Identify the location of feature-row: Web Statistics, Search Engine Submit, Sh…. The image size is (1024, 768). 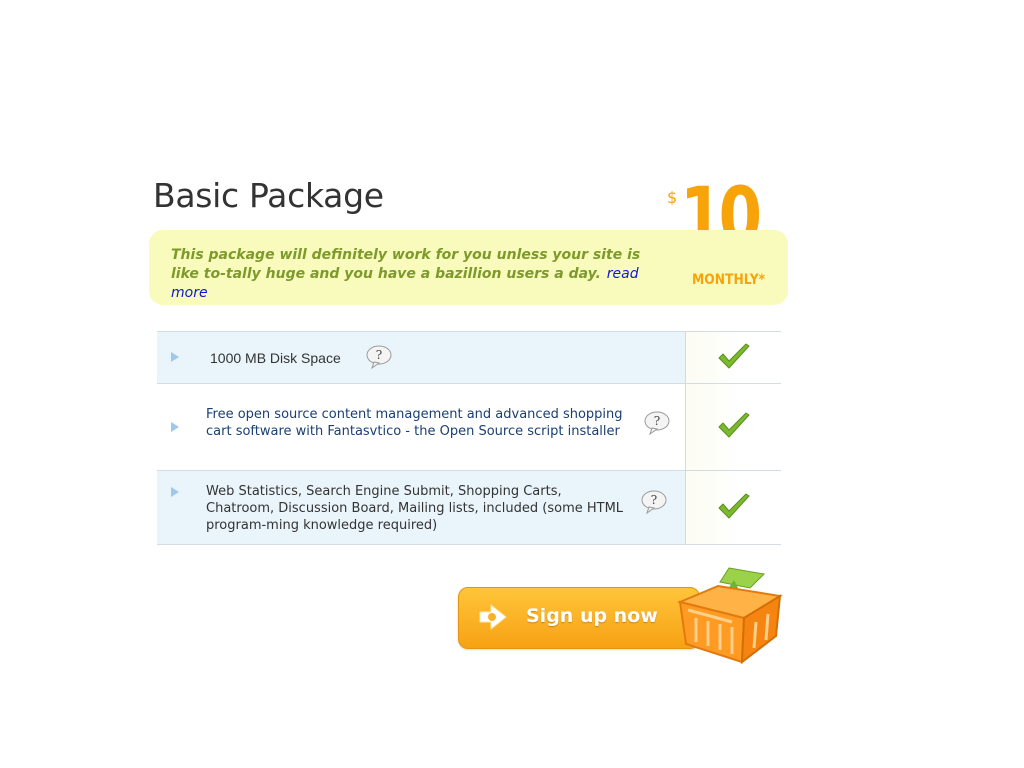
(469, 507).